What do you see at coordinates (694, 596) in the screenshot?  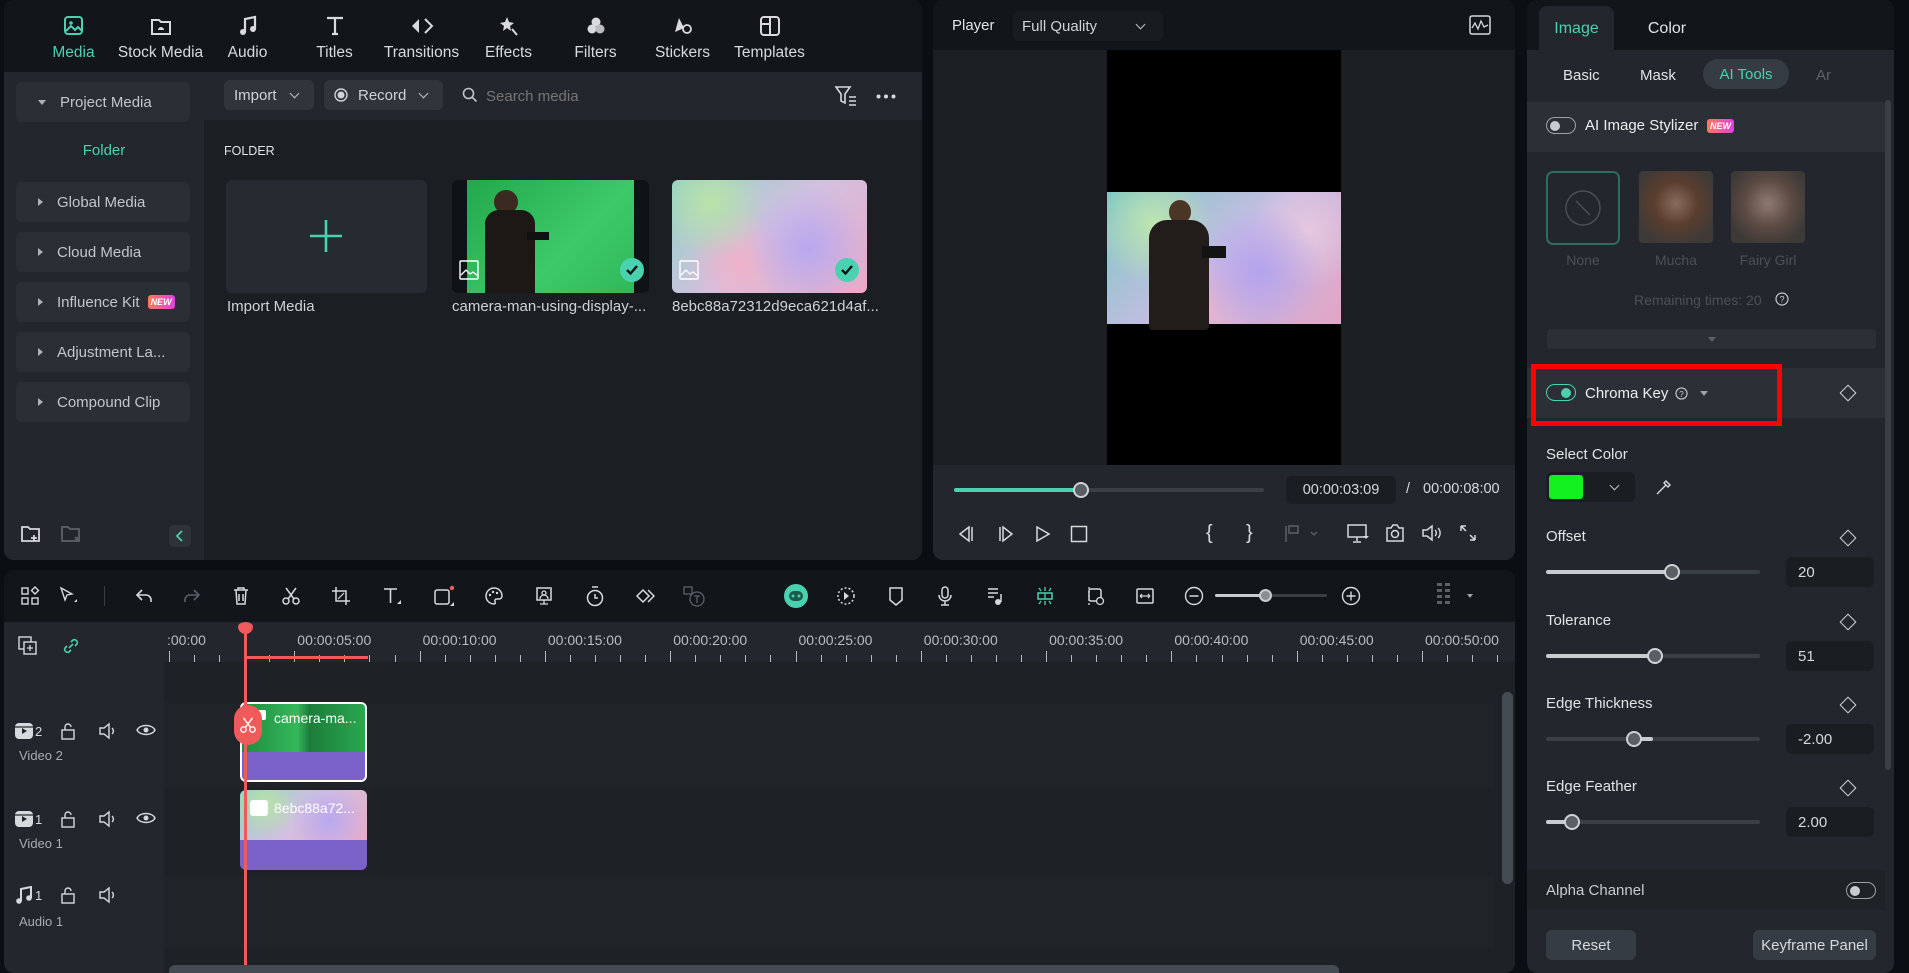 I see `speech-to-text-icon` at bounding box center [694, 596].